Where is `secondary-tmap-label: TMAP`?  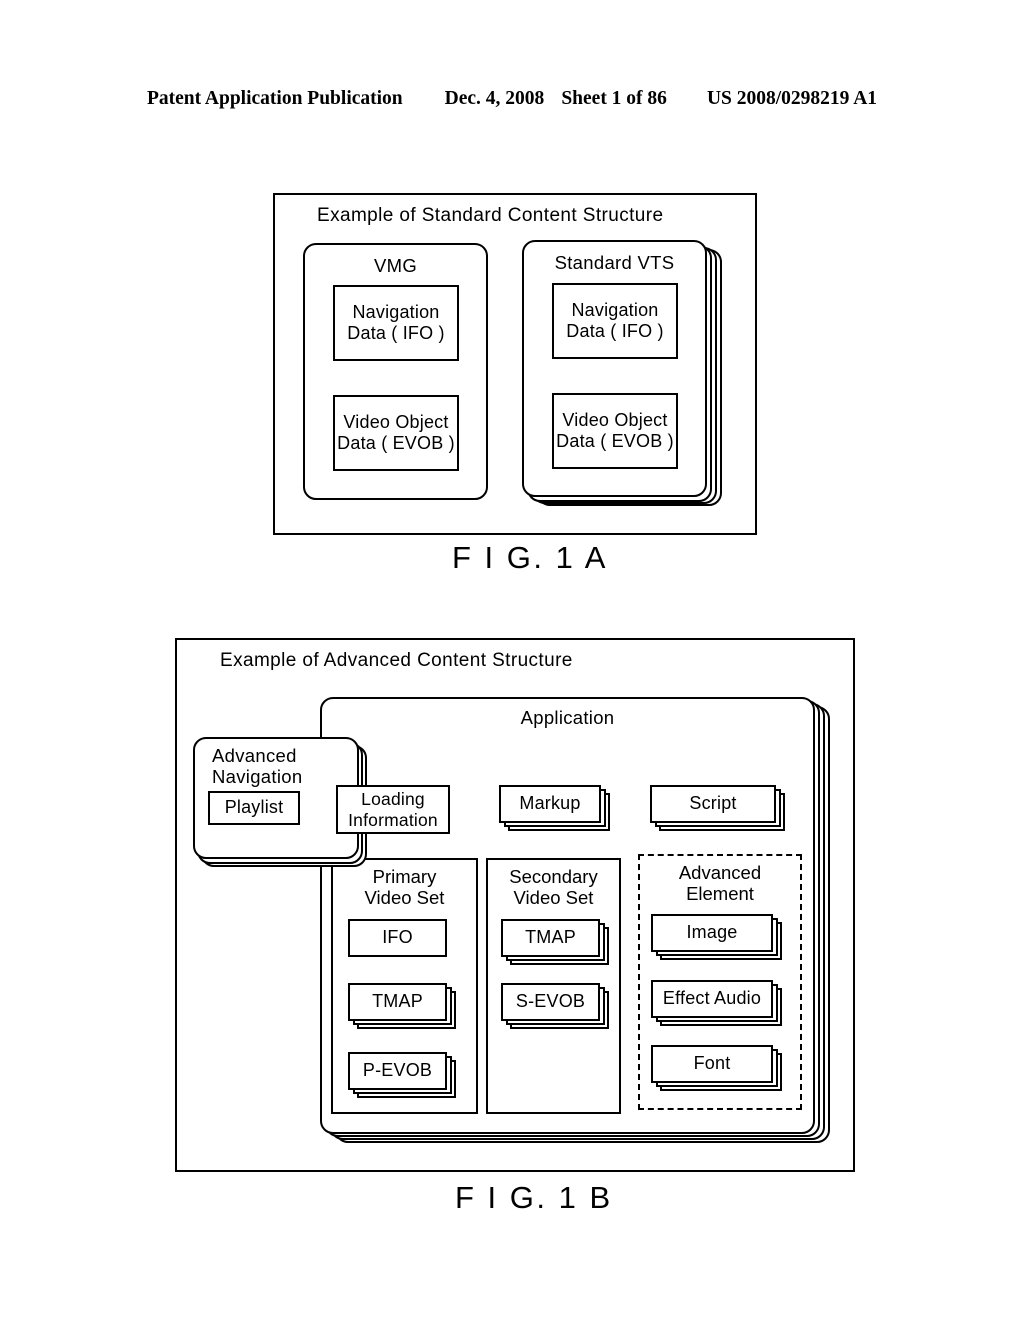 secondary-tmap-label: TMAP is located at coordinates (550, 937).